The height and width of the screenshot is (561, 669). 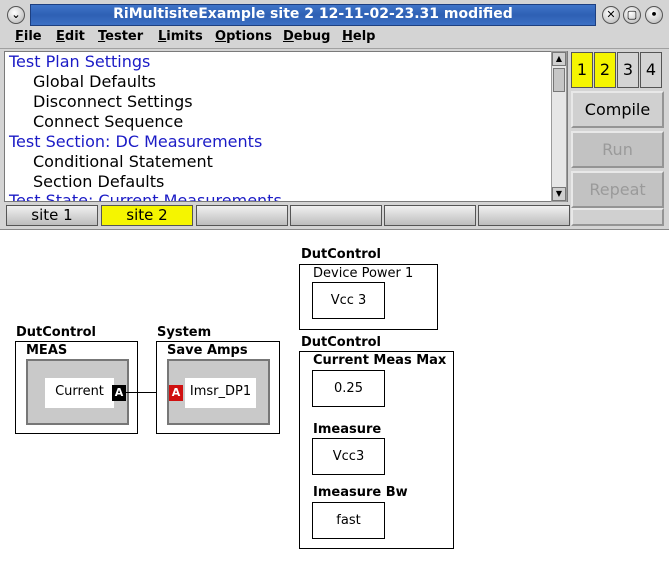 What do you see at coordinates (611, 15) in the screenshot?
I see `close-icon: ✕` at bounding box center [611, 15].